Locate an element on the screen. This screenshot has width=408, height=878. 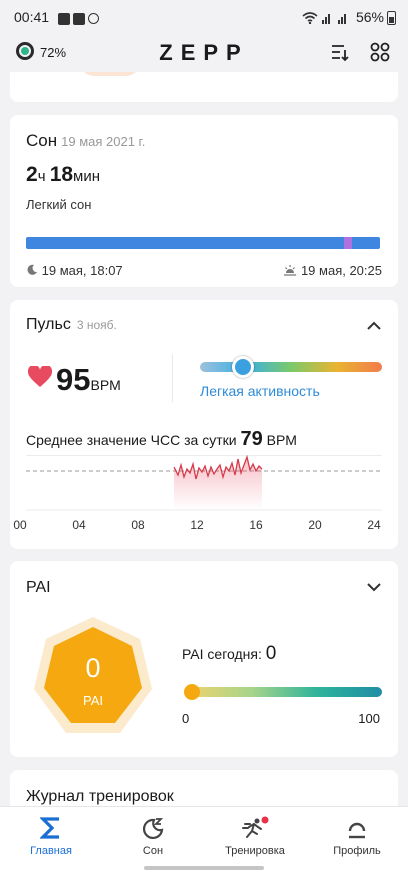
pai-title: PAI is located at coordinates (38, 587).